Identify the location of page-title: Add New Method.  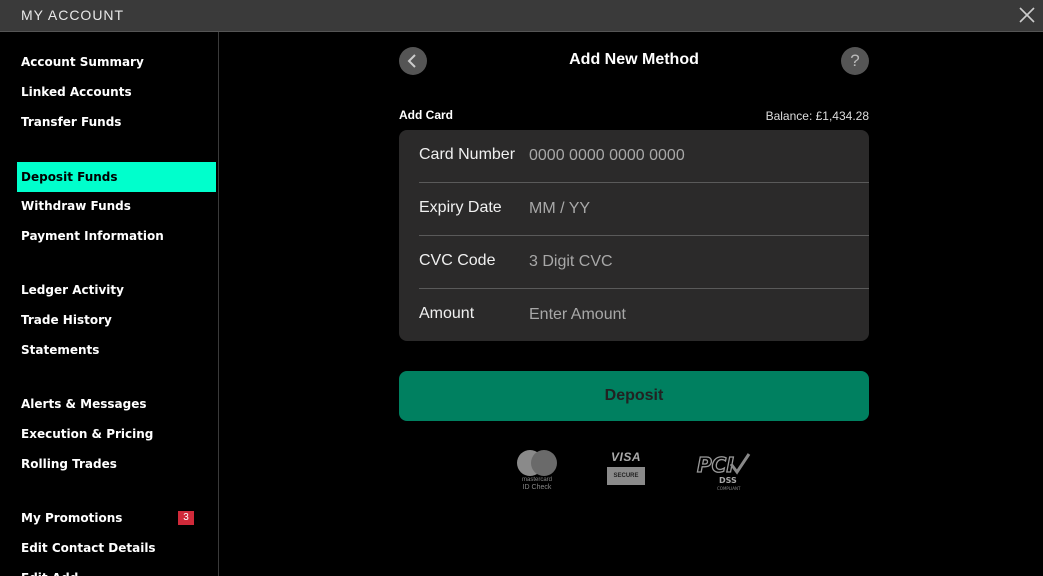
(634, 59).